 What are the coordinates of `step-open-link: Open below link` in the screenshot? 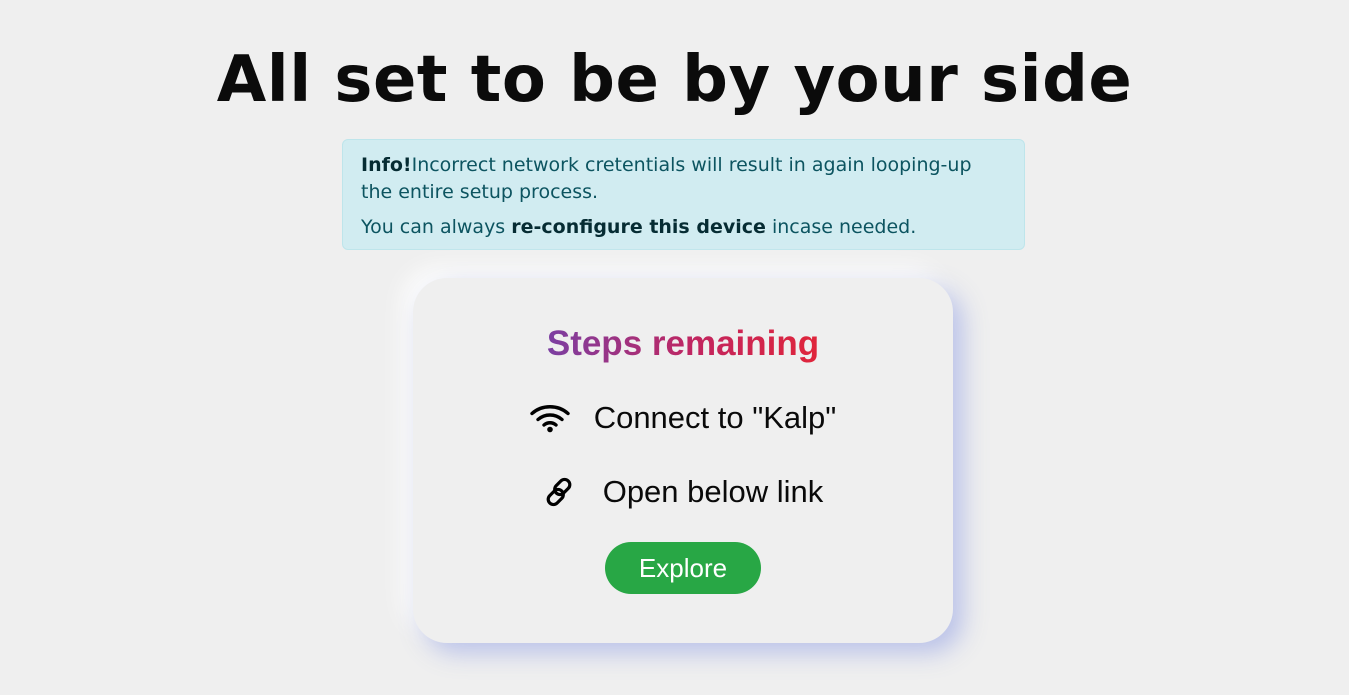 It's located at (683, 492).